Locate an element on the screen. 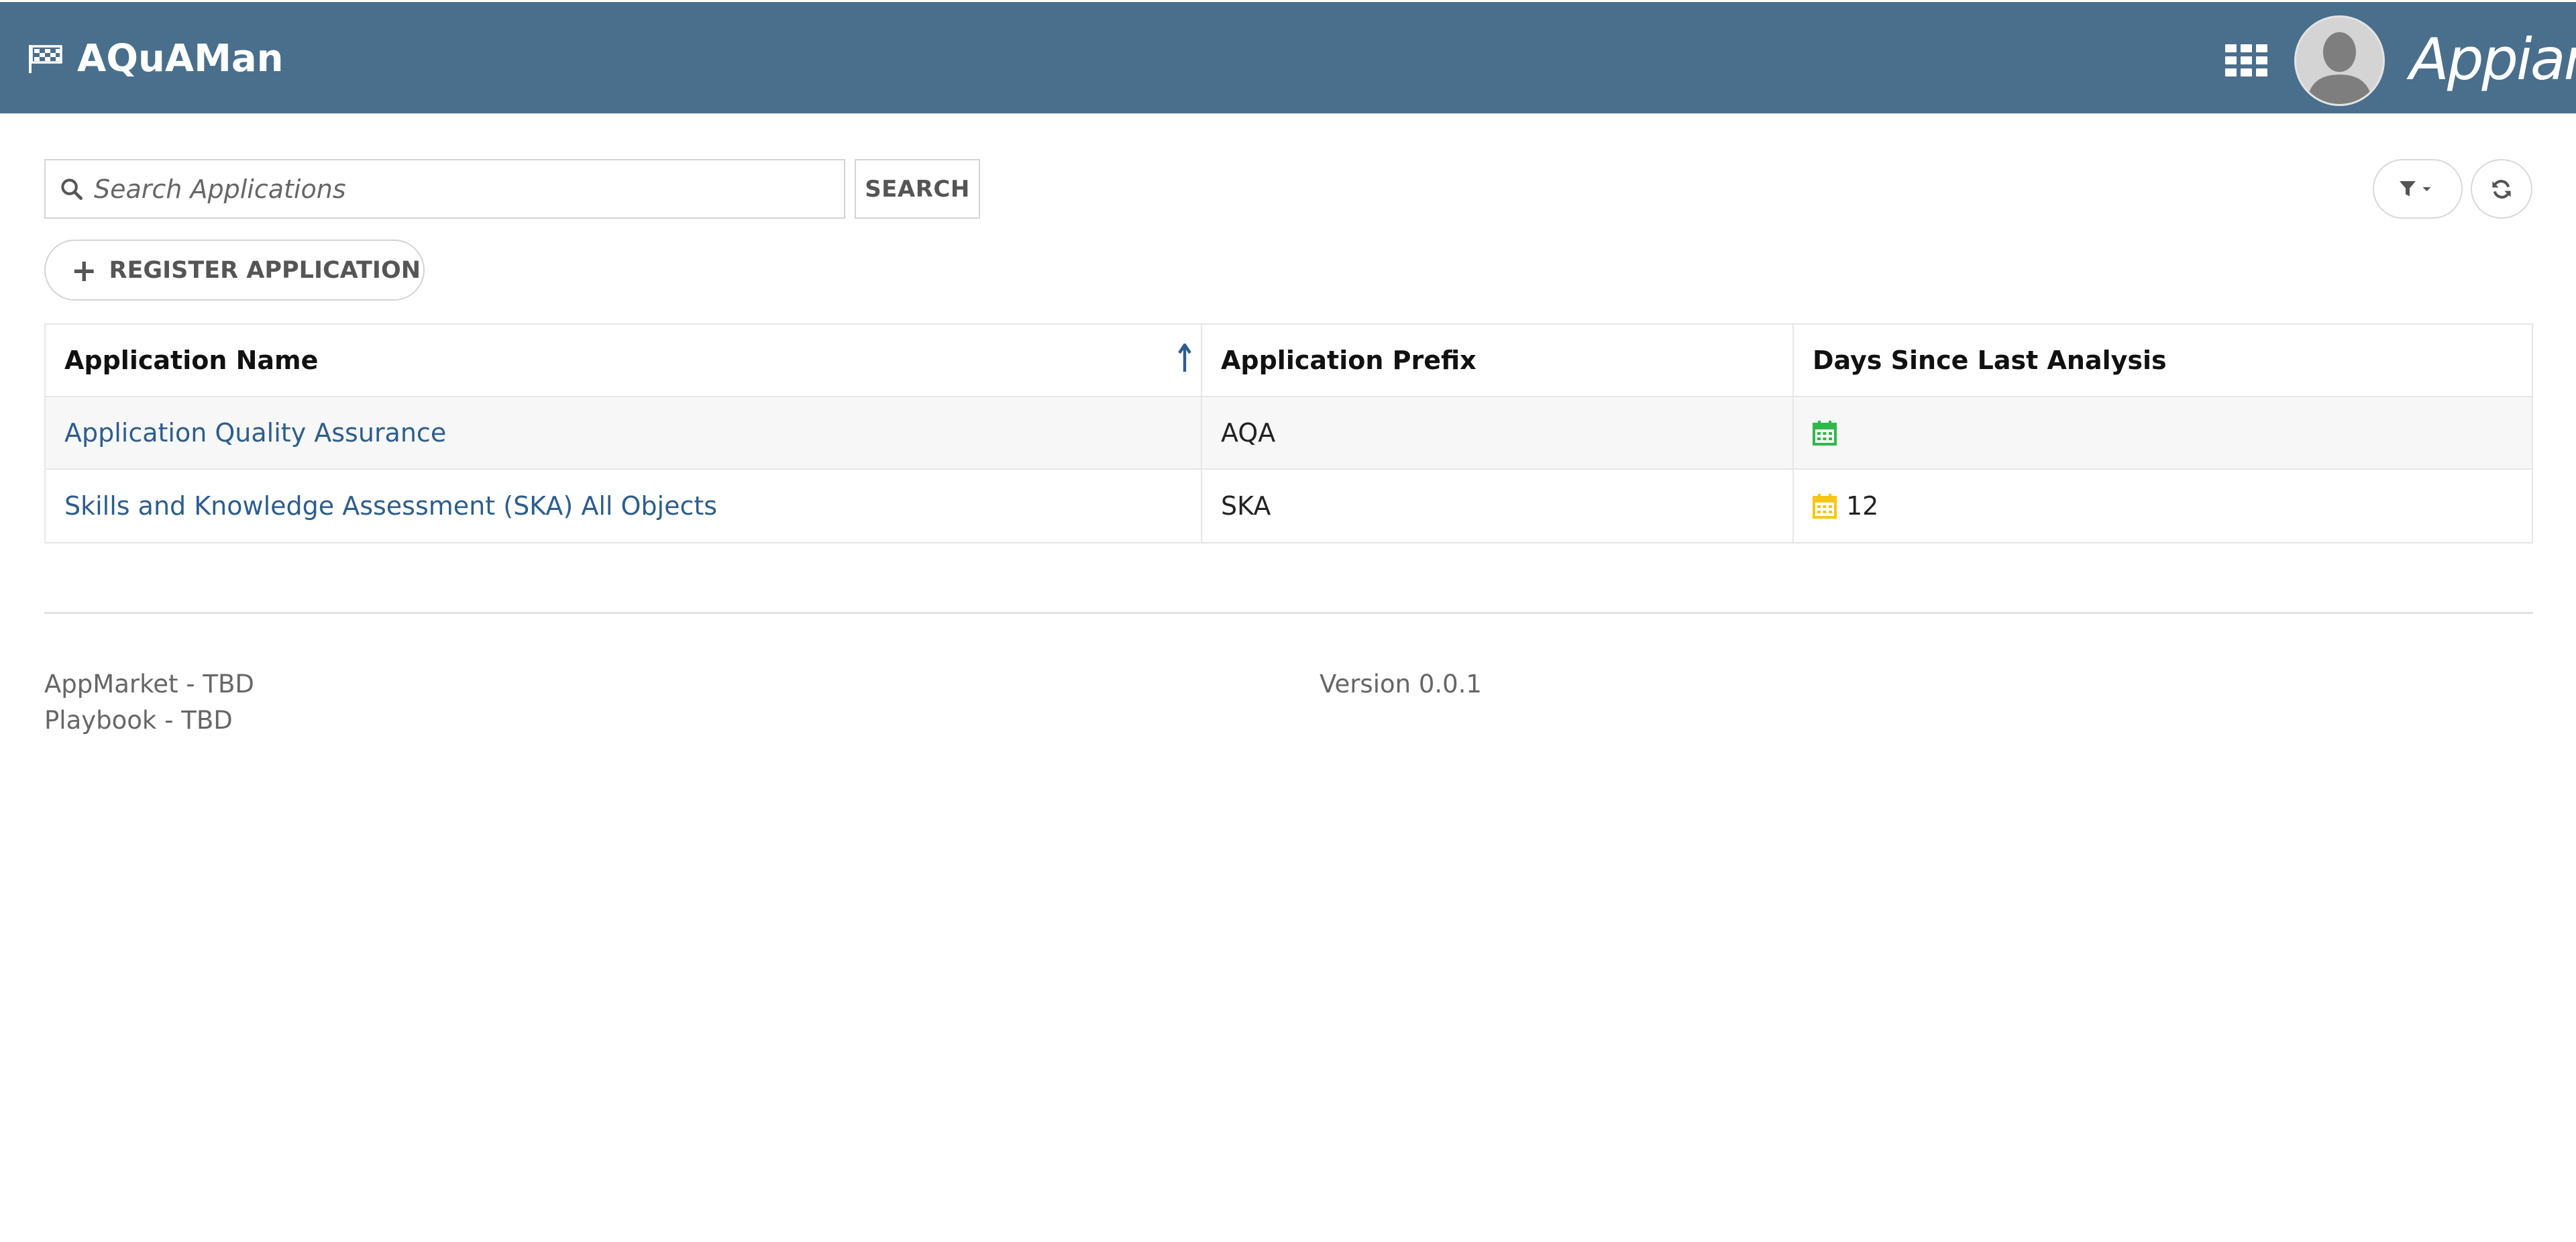  search-input is located at coordinates (468, 189).